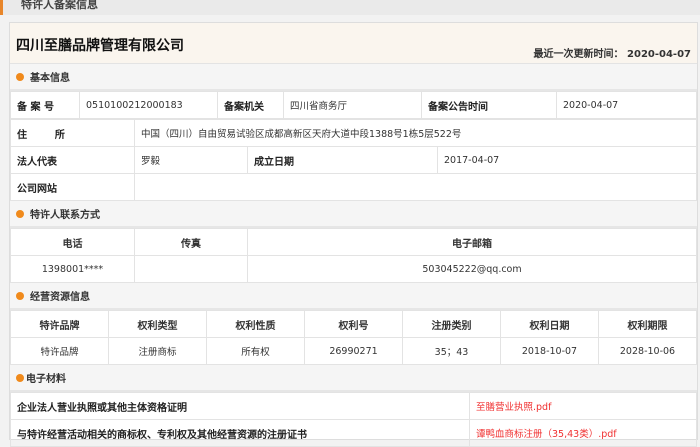  I want to click on header-cell: 电话, so click(72, 242).